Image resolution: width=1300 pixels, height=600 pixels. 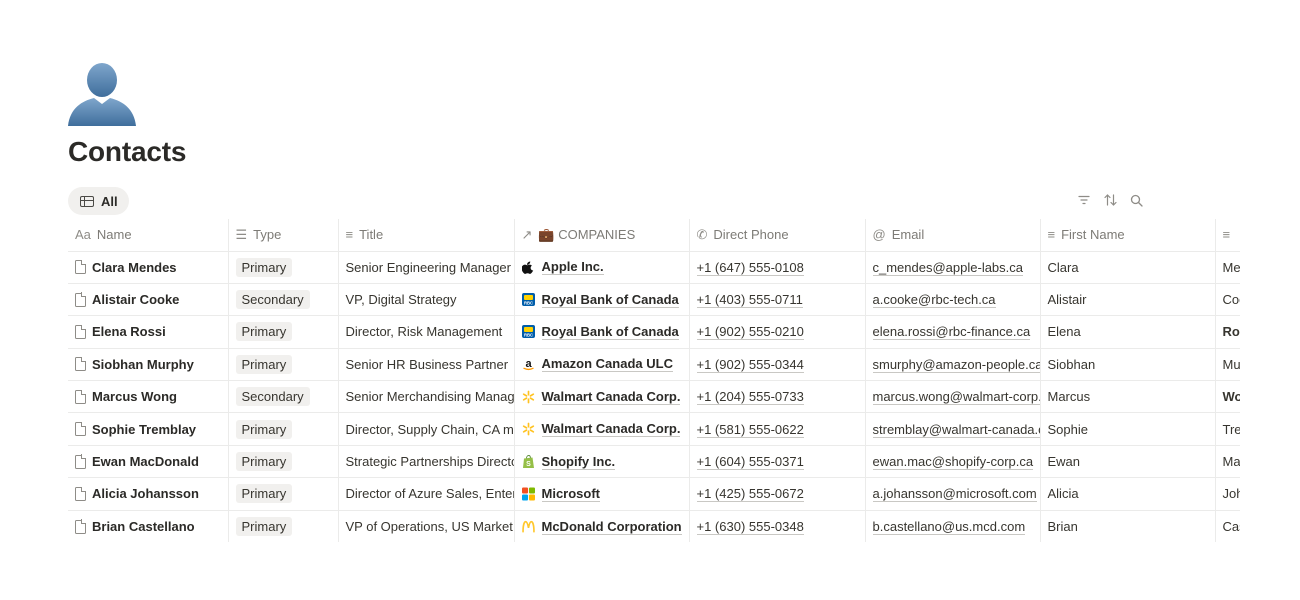 I want to click on title-cell: Senior Engineering Manager, so click(x=425, y=267).